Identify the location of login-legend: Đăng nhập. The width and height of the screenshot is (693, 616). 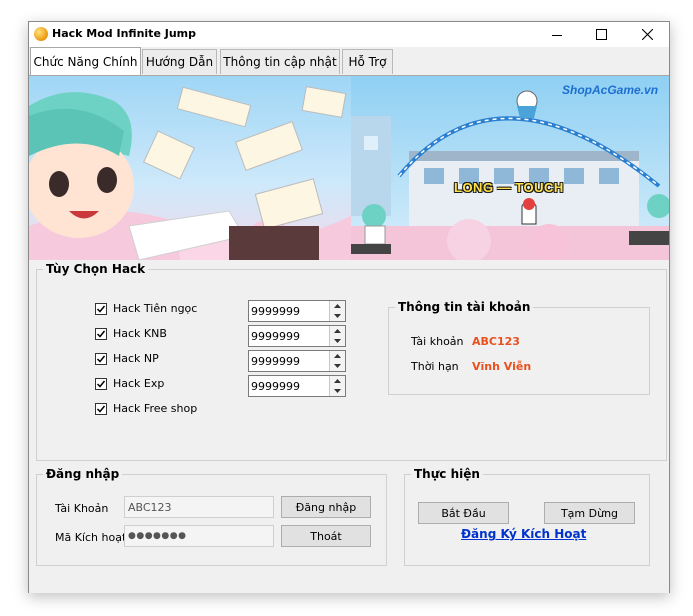
(83, 474).